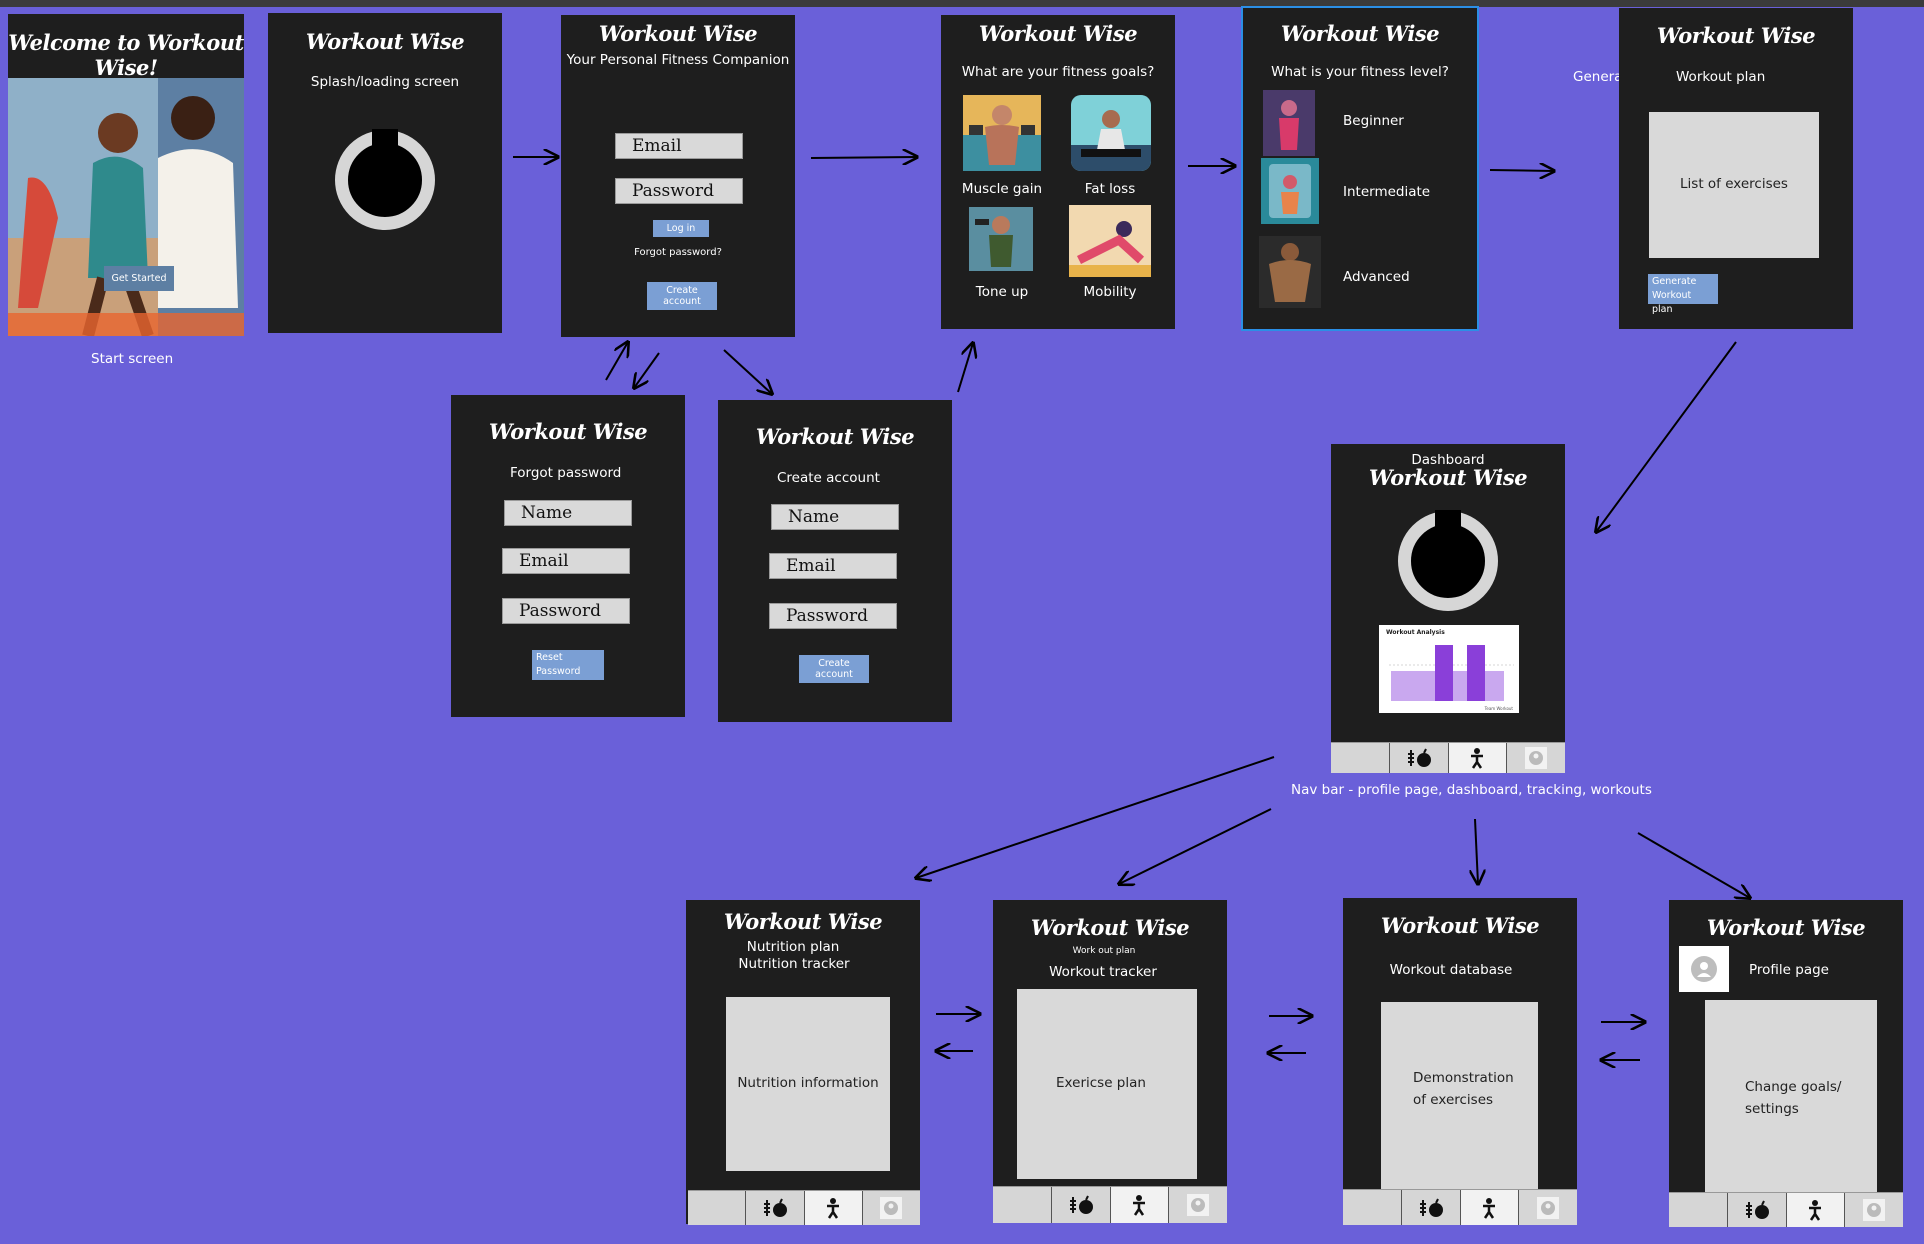 The height and width of the screenshot is (1244, 1924). Describe the element at coordinates (965, 368) in the screenshot. I see `arrow-create-to-goals` at that location.